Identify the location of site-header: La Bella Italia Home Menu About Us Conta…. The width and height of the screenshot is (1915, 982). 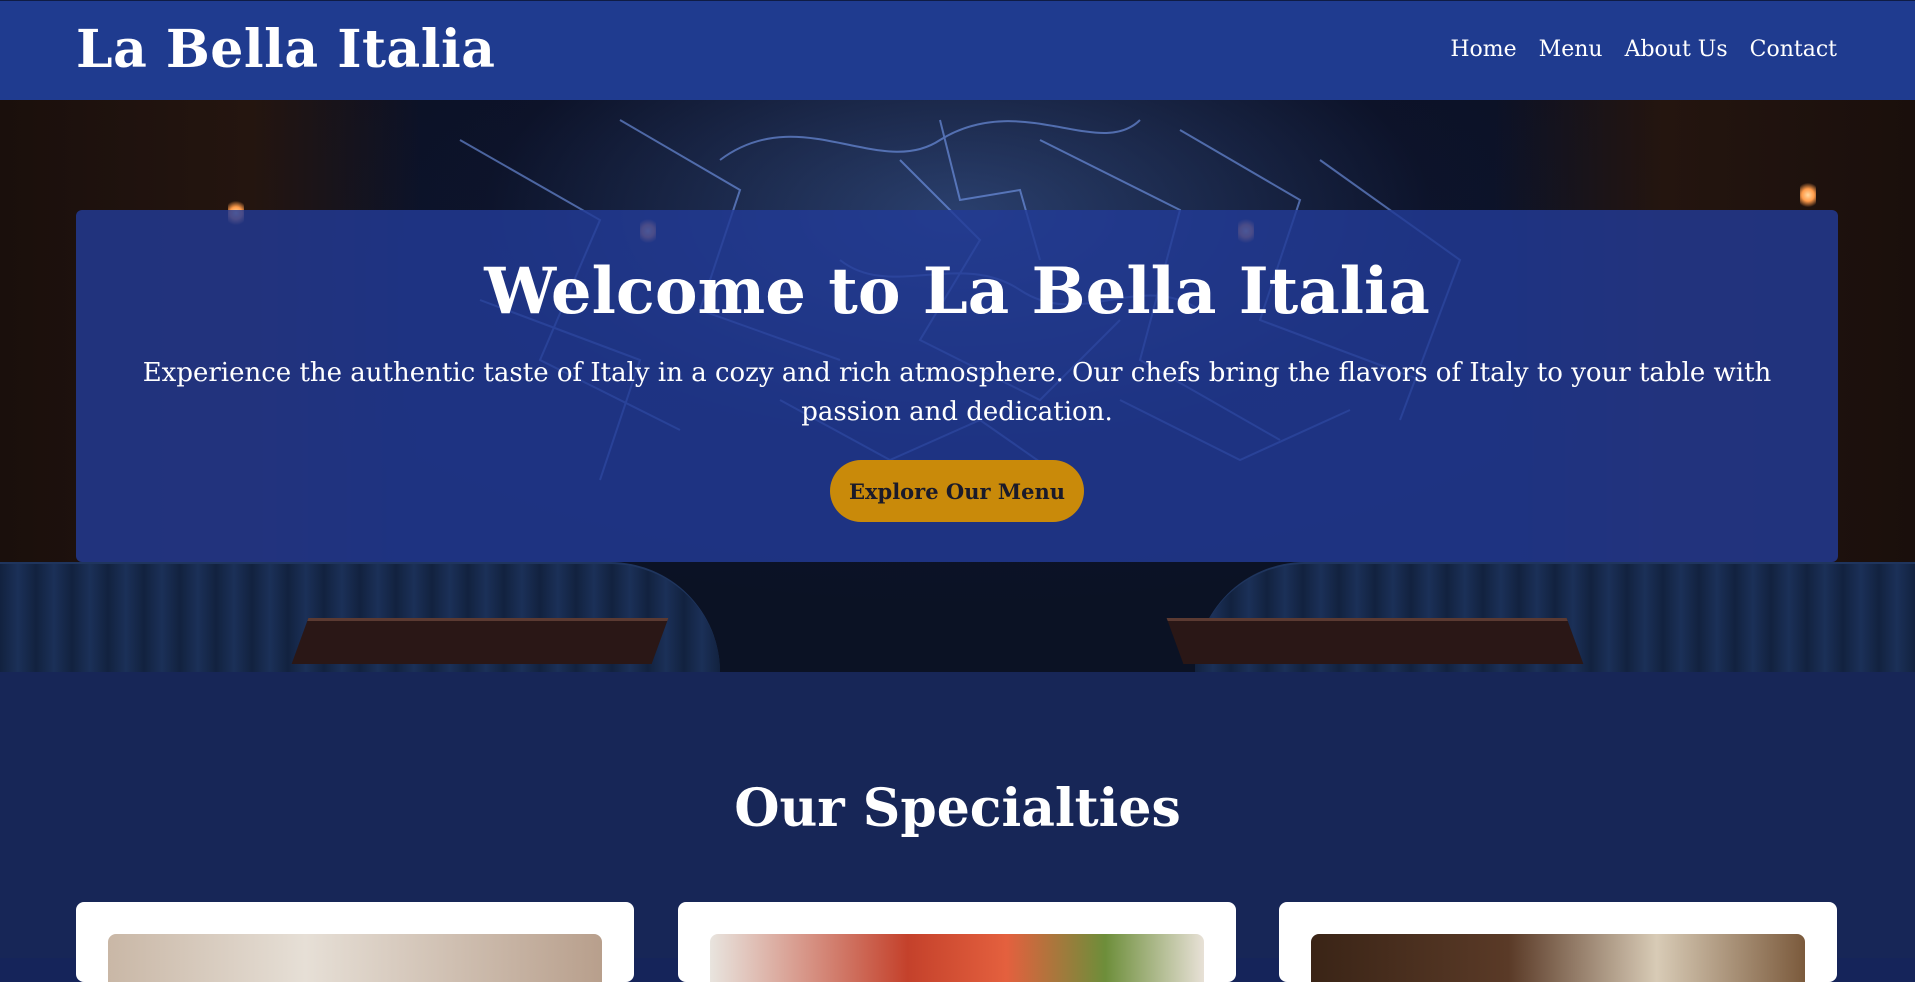
(957, 50).